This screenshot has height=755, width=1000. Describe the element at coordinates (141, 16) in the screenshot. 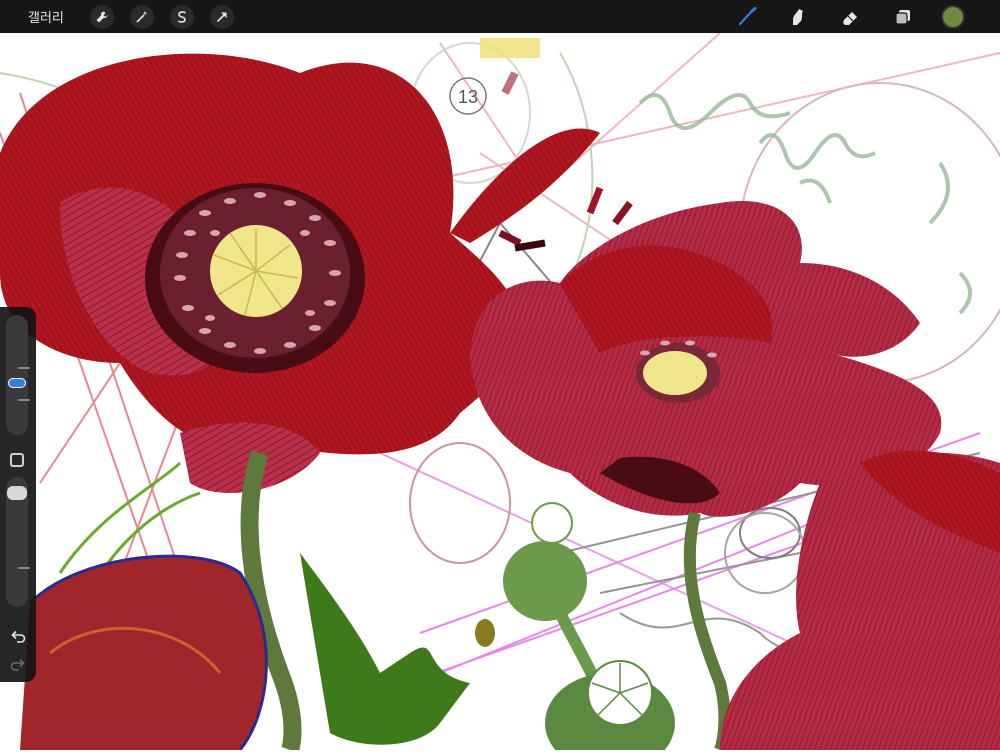

I see `magic-wand-icon` at that location.